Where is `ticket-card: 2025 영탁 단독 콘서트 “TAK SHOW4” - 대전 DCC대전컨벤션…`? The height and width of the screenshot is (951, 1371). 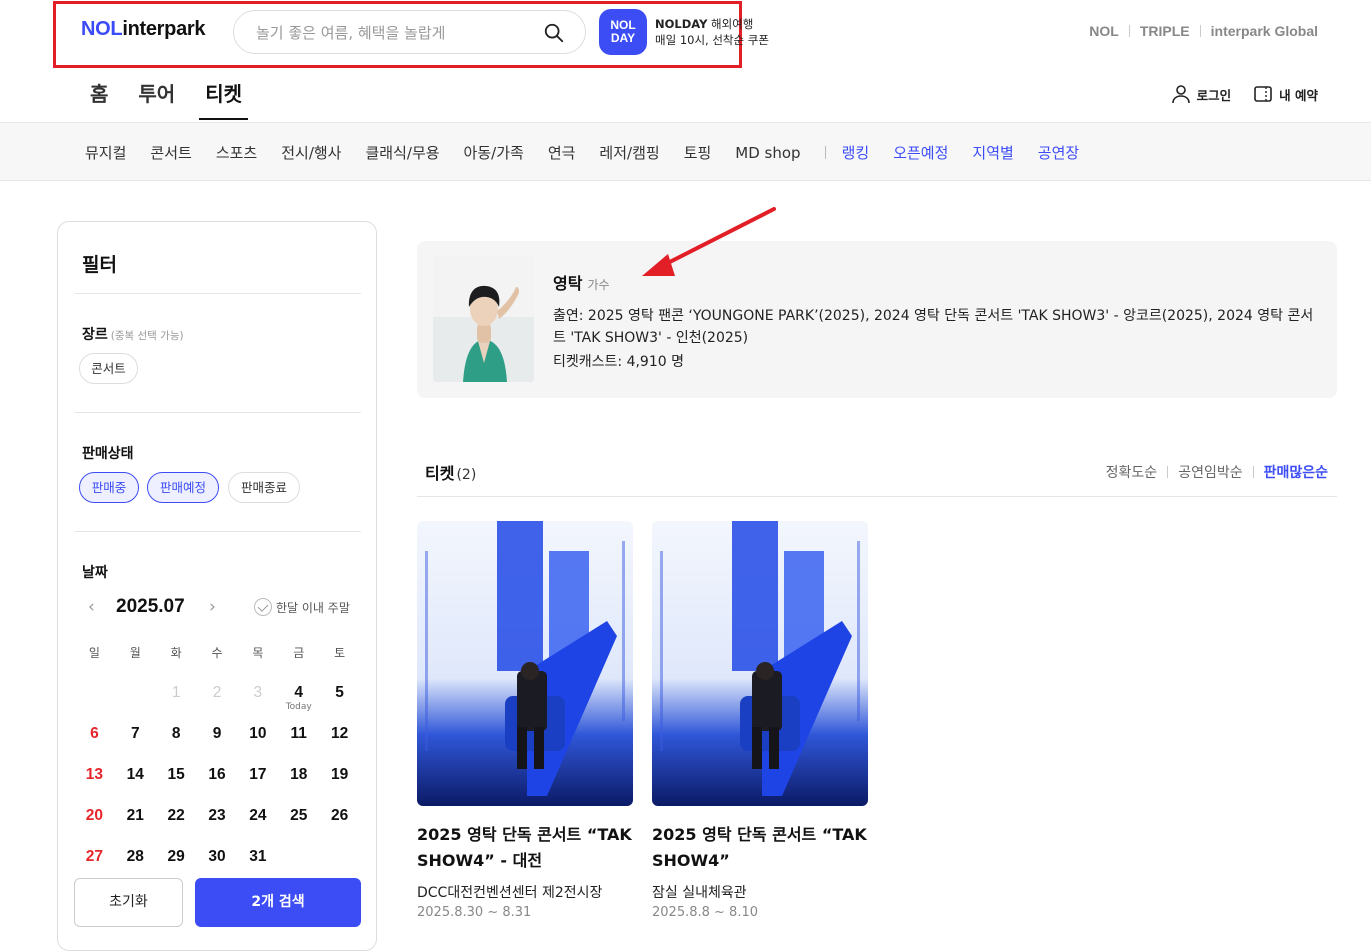 ticket-card: 2025 영탁 단독 콘서트 “TAK SHOW4” - 대전 DCC대전컨벤션… is located at coordinates (525, 720).